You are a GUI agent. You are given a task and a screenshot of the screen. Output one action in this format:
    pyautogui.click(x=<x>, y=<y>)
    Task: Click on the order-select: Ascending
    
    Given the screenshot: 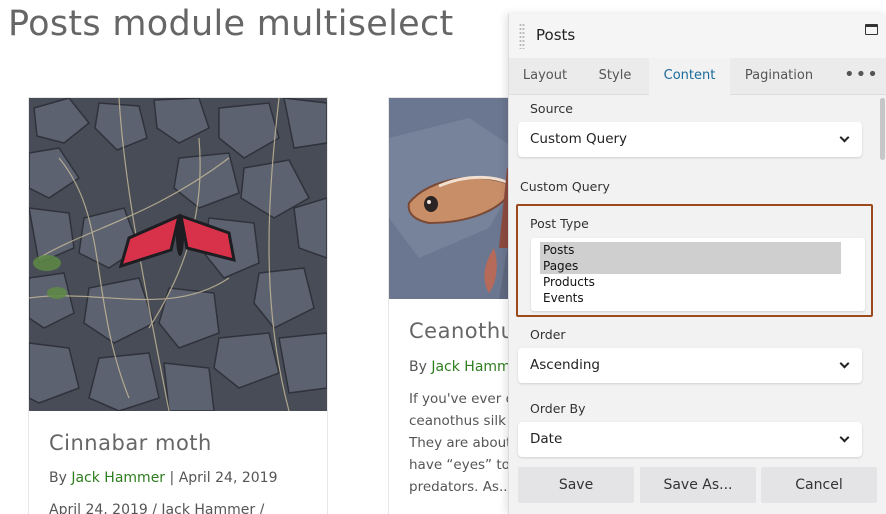 What is the action you would take?
    pyautogui.click(x=690, y=365)
    